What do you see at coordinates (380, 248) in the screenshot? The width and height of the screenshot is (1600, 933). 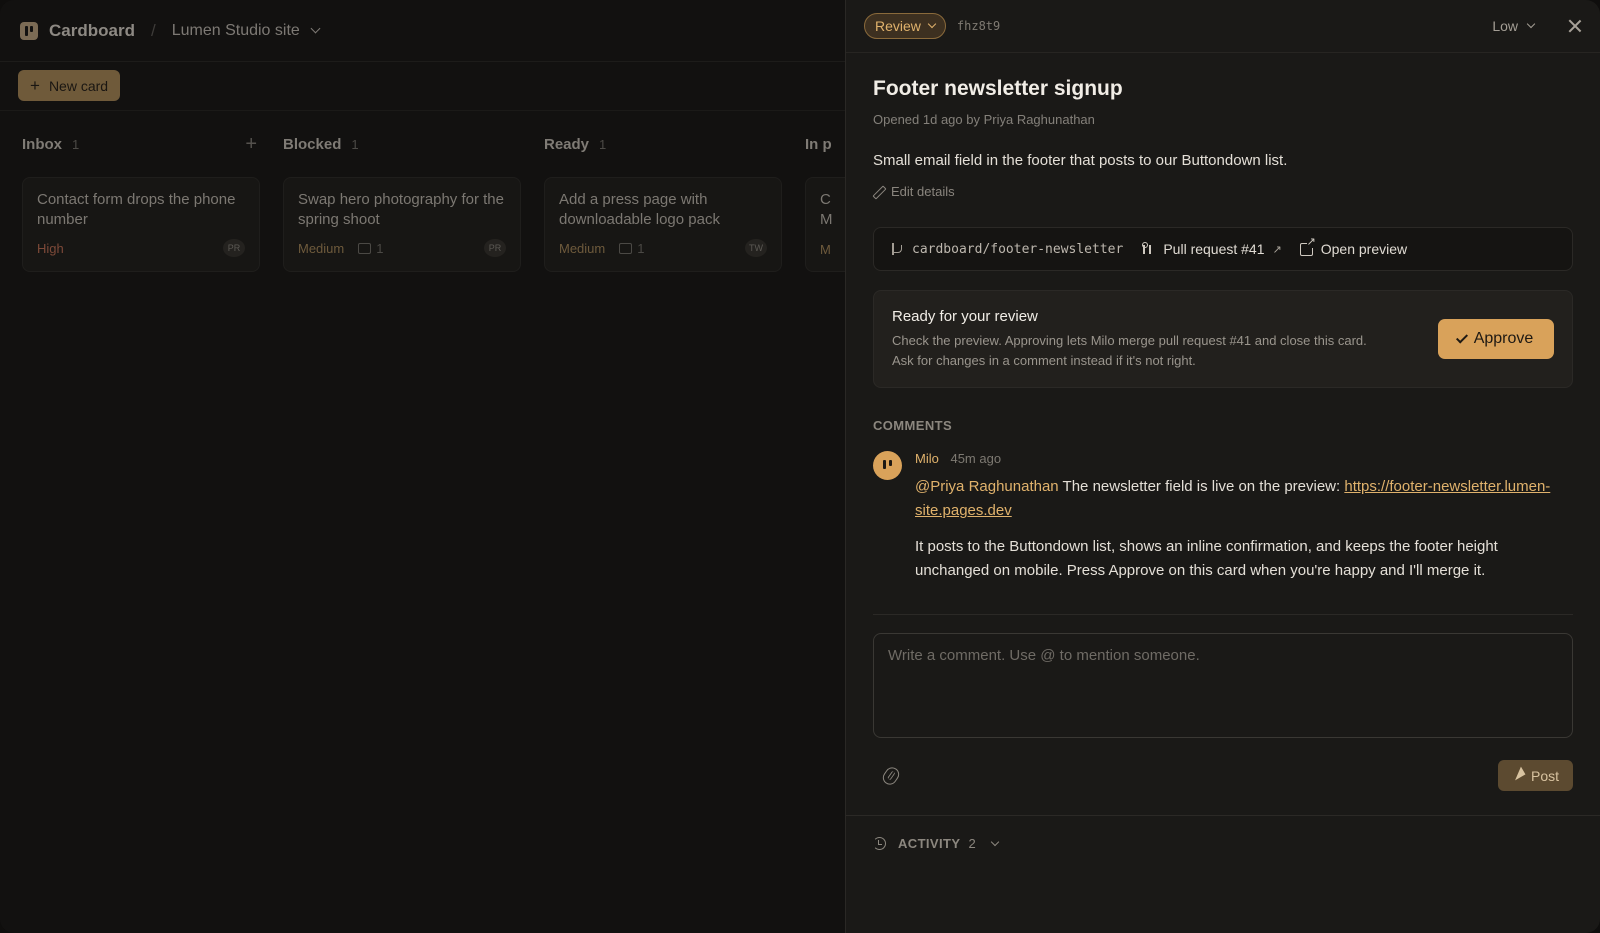 I see `comment-count-value: 1` at bounding box center [380, 248].